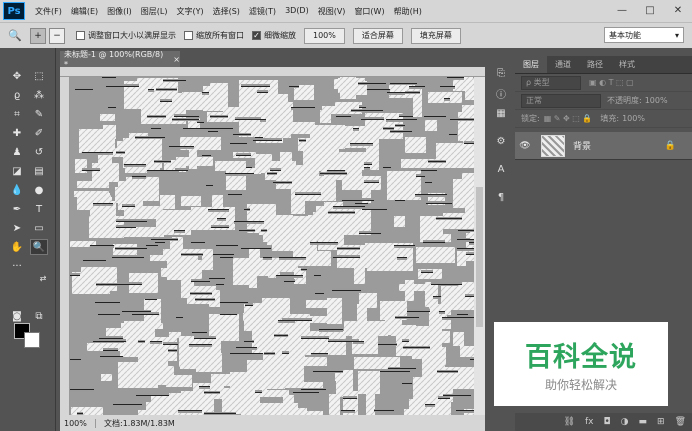 The width and height of the screenshot is (692, 431). Describe the element at coordinates (551, 82) in the screenshot. I see `filter-kind-select: ρ 类型` at that location.